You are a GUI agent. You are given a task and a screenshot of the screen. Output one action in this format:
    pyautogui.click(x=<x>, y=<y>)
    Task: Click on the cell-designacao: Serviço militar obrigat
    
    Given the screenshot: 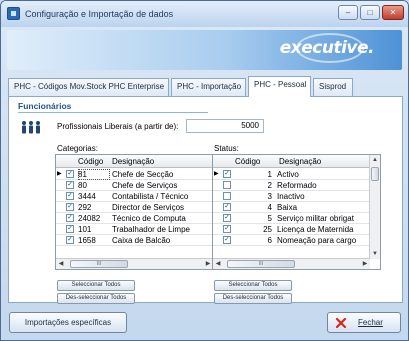 What is the action you would take?
    pyautogui.click(x=315, y=218)
    